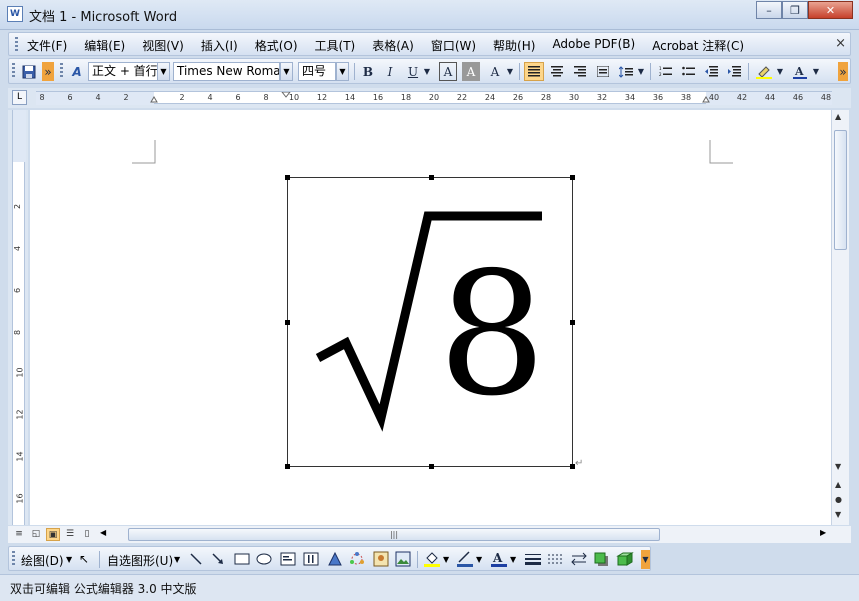 This screenshot has height=601, width=859. What do you see at coordinates (29, 71) in the screenshot?
I see `save-icon` at bounding box center [29, 71].